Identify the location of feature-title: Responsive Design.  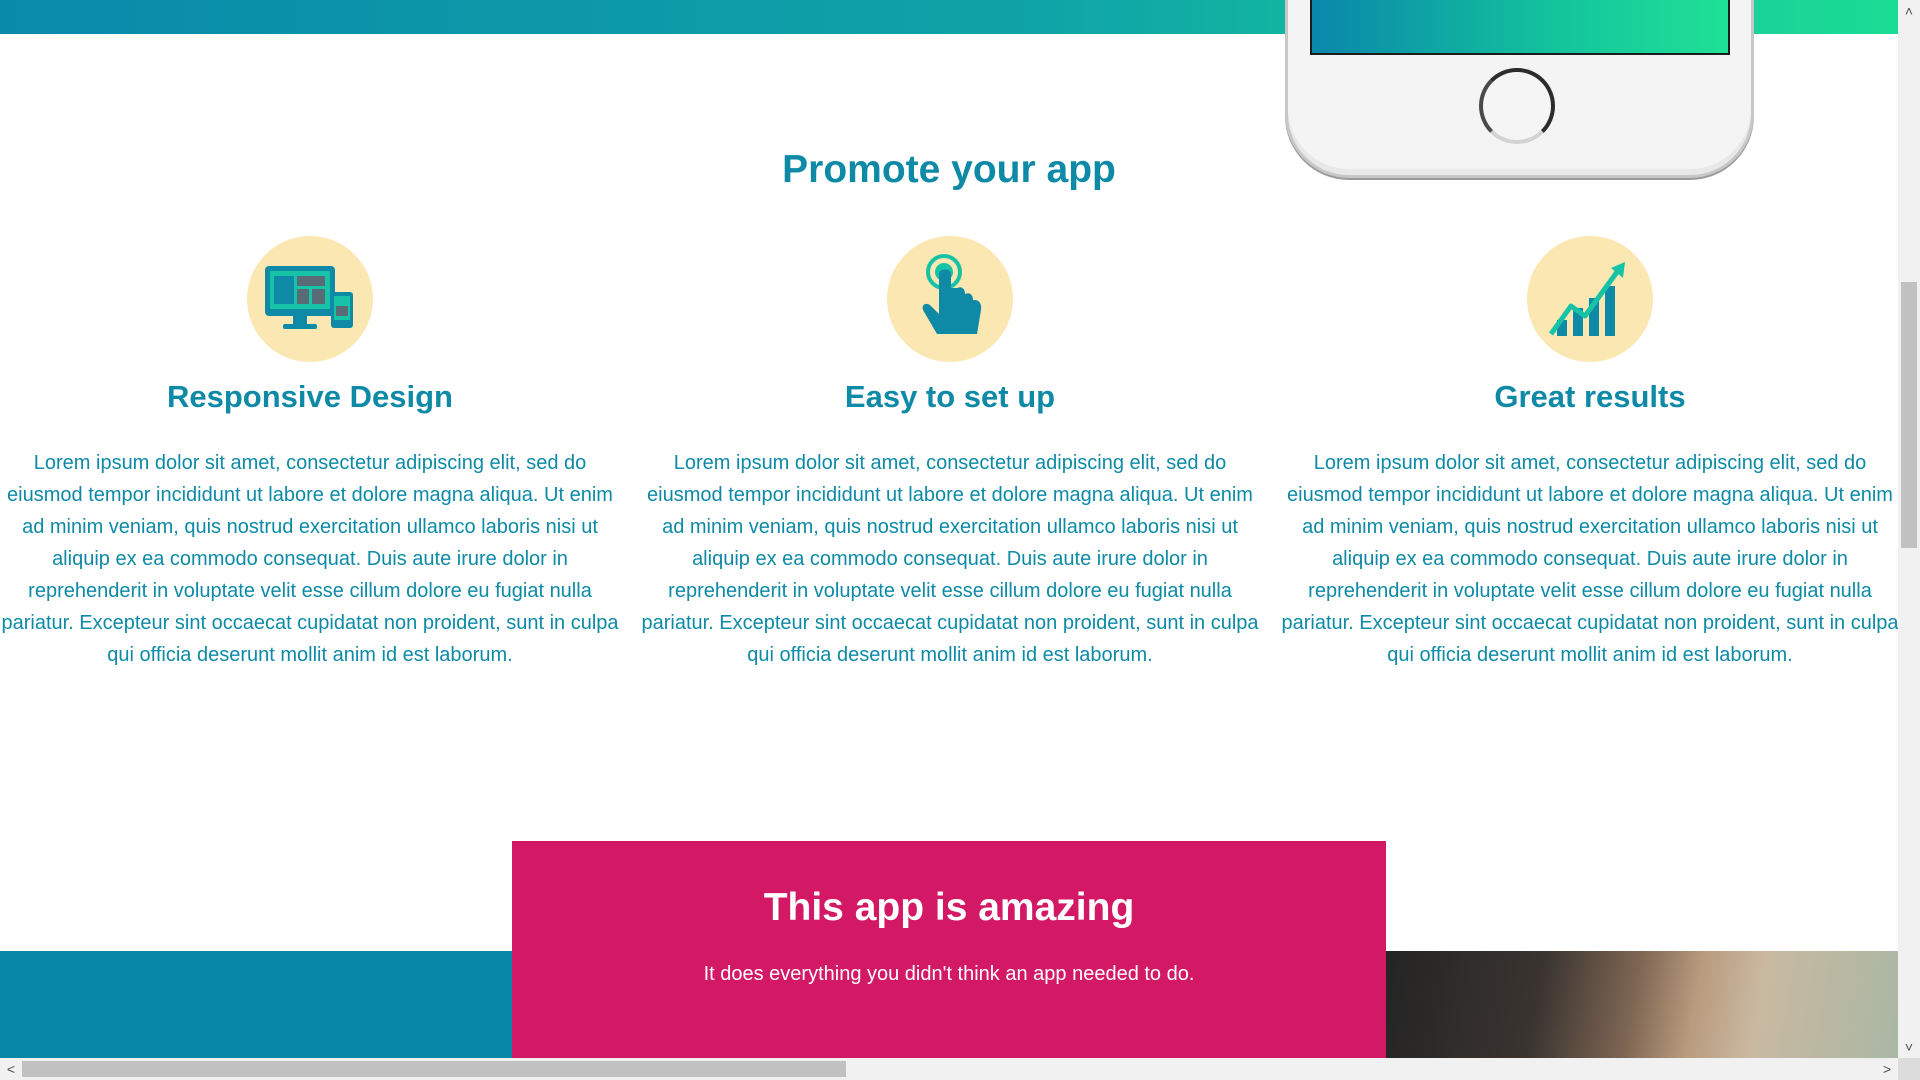
(310, 396).